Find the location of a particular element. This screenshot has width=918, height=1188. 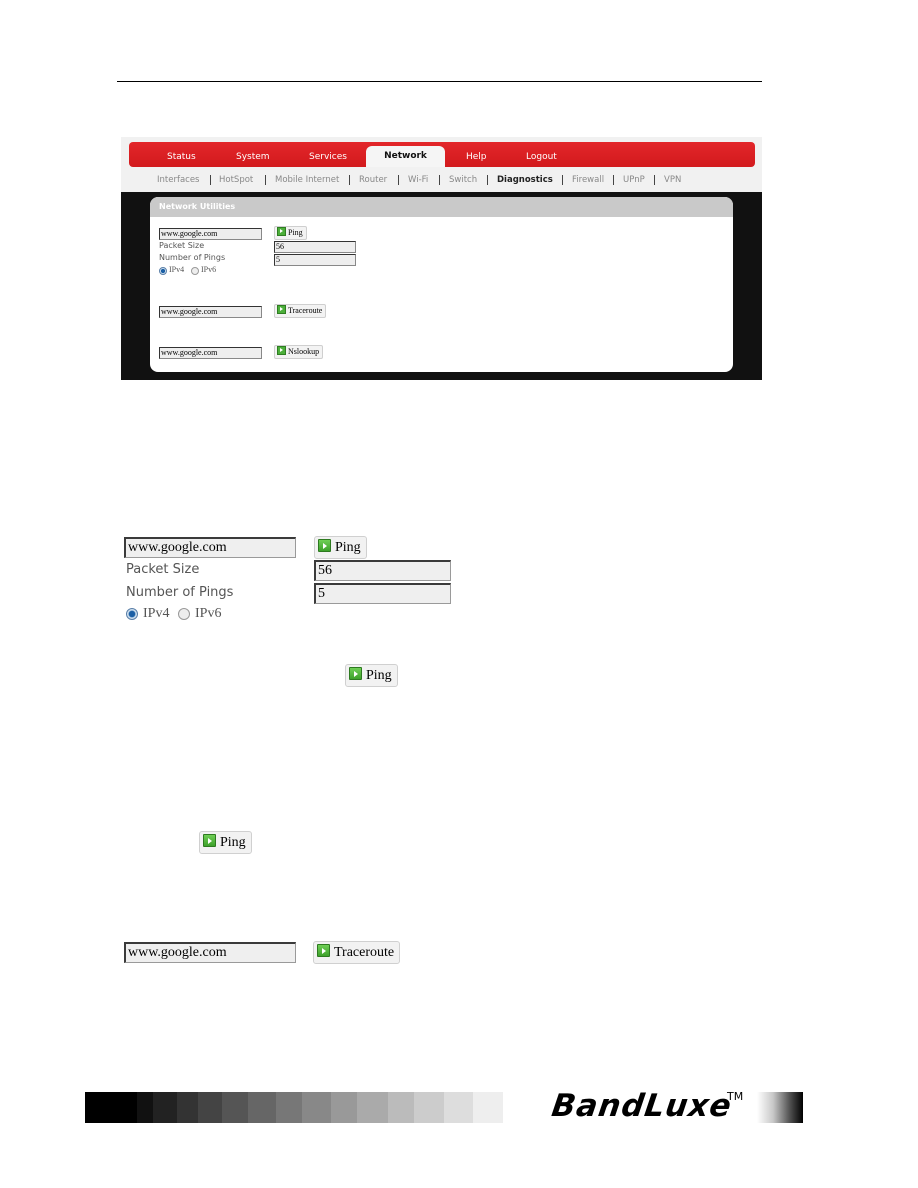

panel-title: Network Utilities is located at coordinates (441, 207).